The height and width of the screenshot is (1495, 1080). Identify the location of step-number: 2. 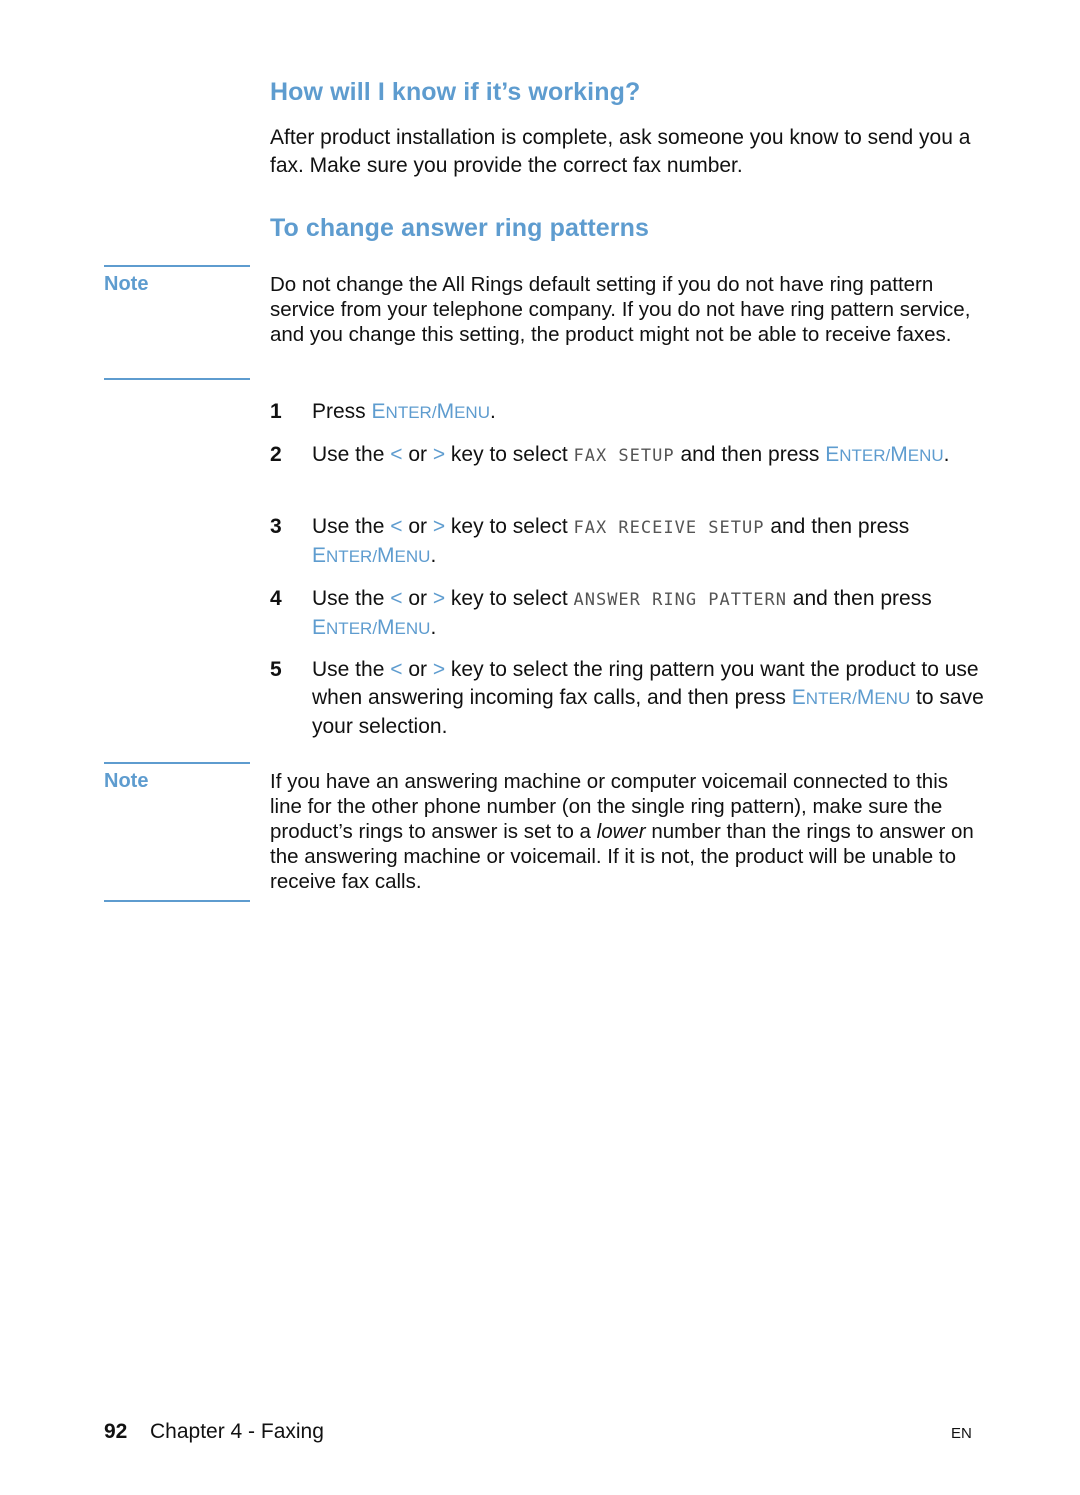
(276, 454).